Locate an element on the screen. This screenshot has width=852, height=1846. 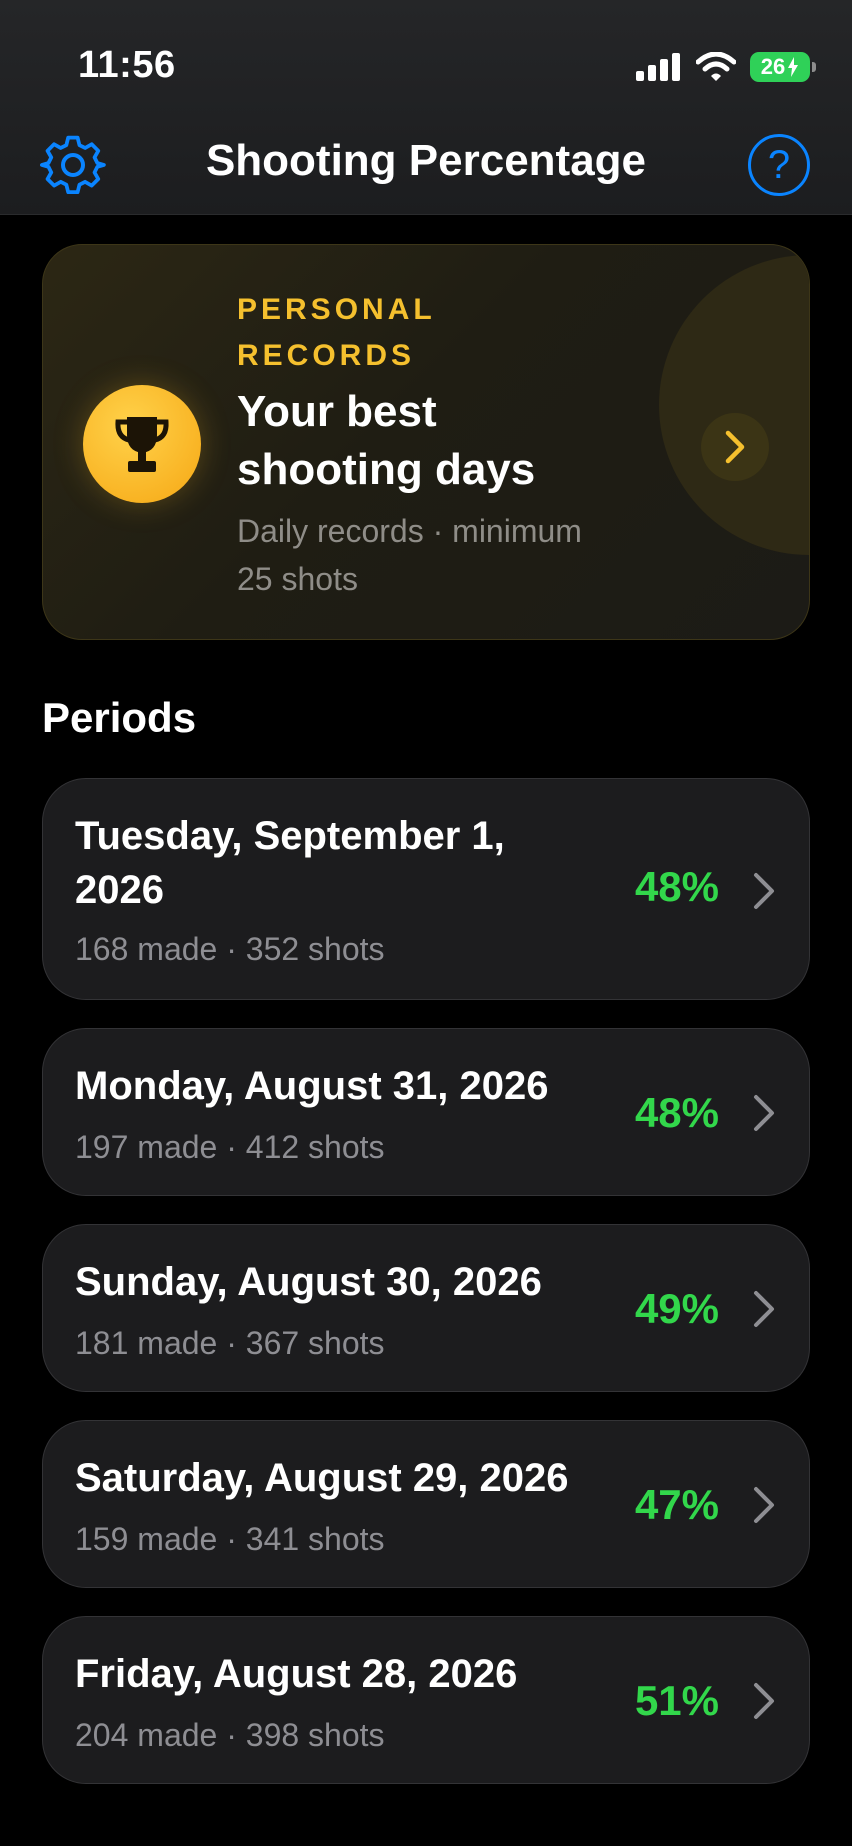
records-title: Your best shooting days is located at coordinates (386, 440).